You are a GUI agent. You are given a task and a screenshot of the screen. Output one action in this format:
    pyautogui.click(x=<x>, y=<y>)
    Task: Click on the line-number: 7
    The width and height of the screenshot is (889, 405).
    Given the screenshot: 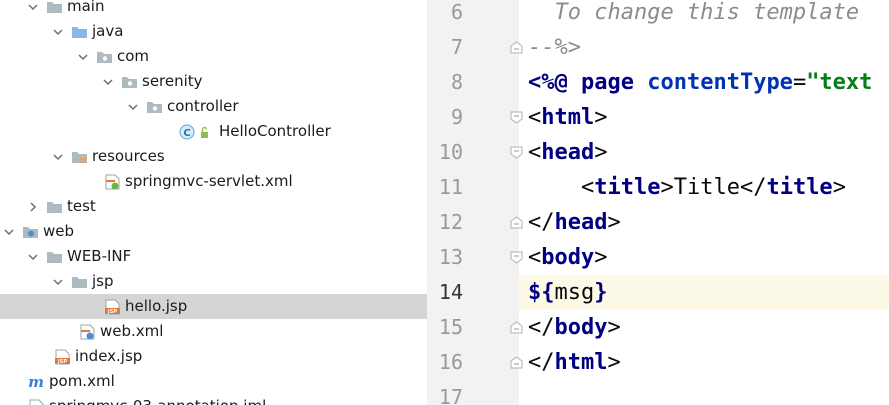 What is the action you would take?
    pyautogui.click(x=456, y=47)
    